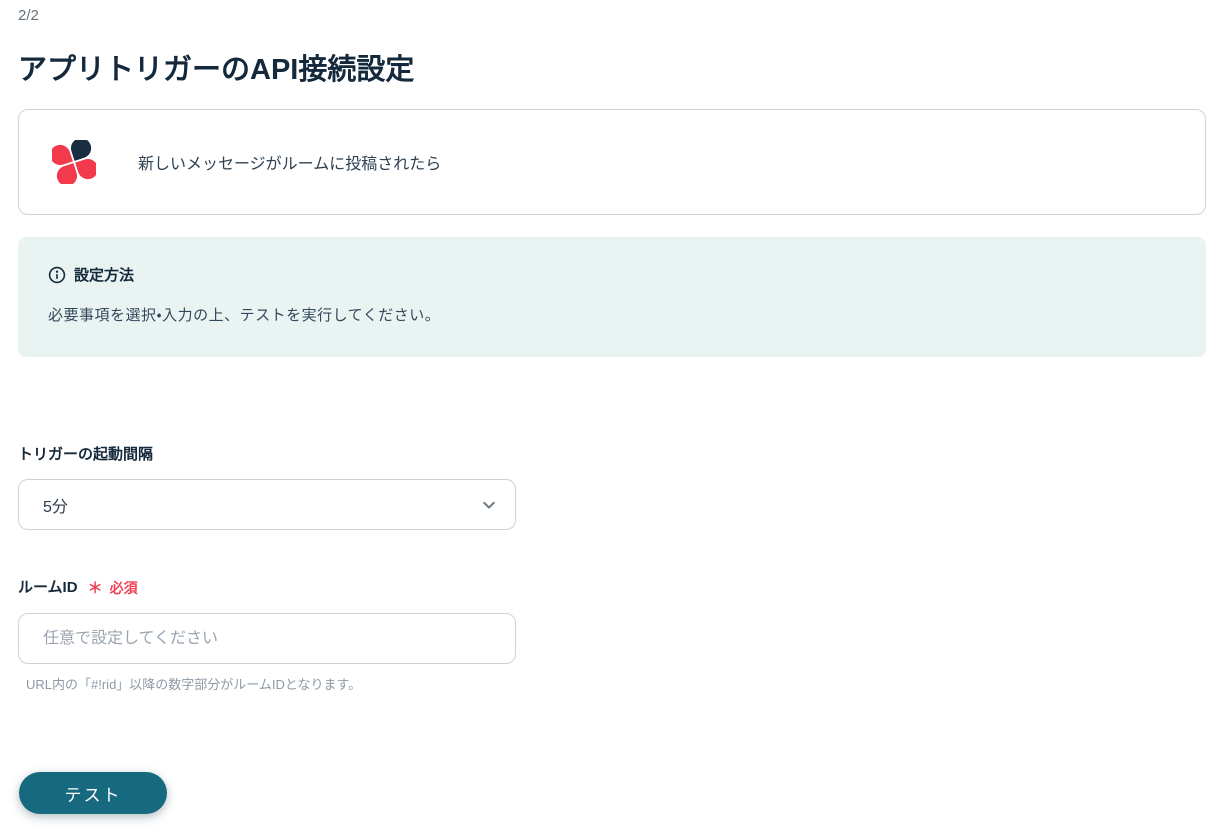 Image resolution: width=1228 pixels, height=828 pixels. Describe the element at coordinates (290, 164) in the screenshot. I see `trigger-card-label: 新しいメッセージがルームに投稿されたら` at that location.